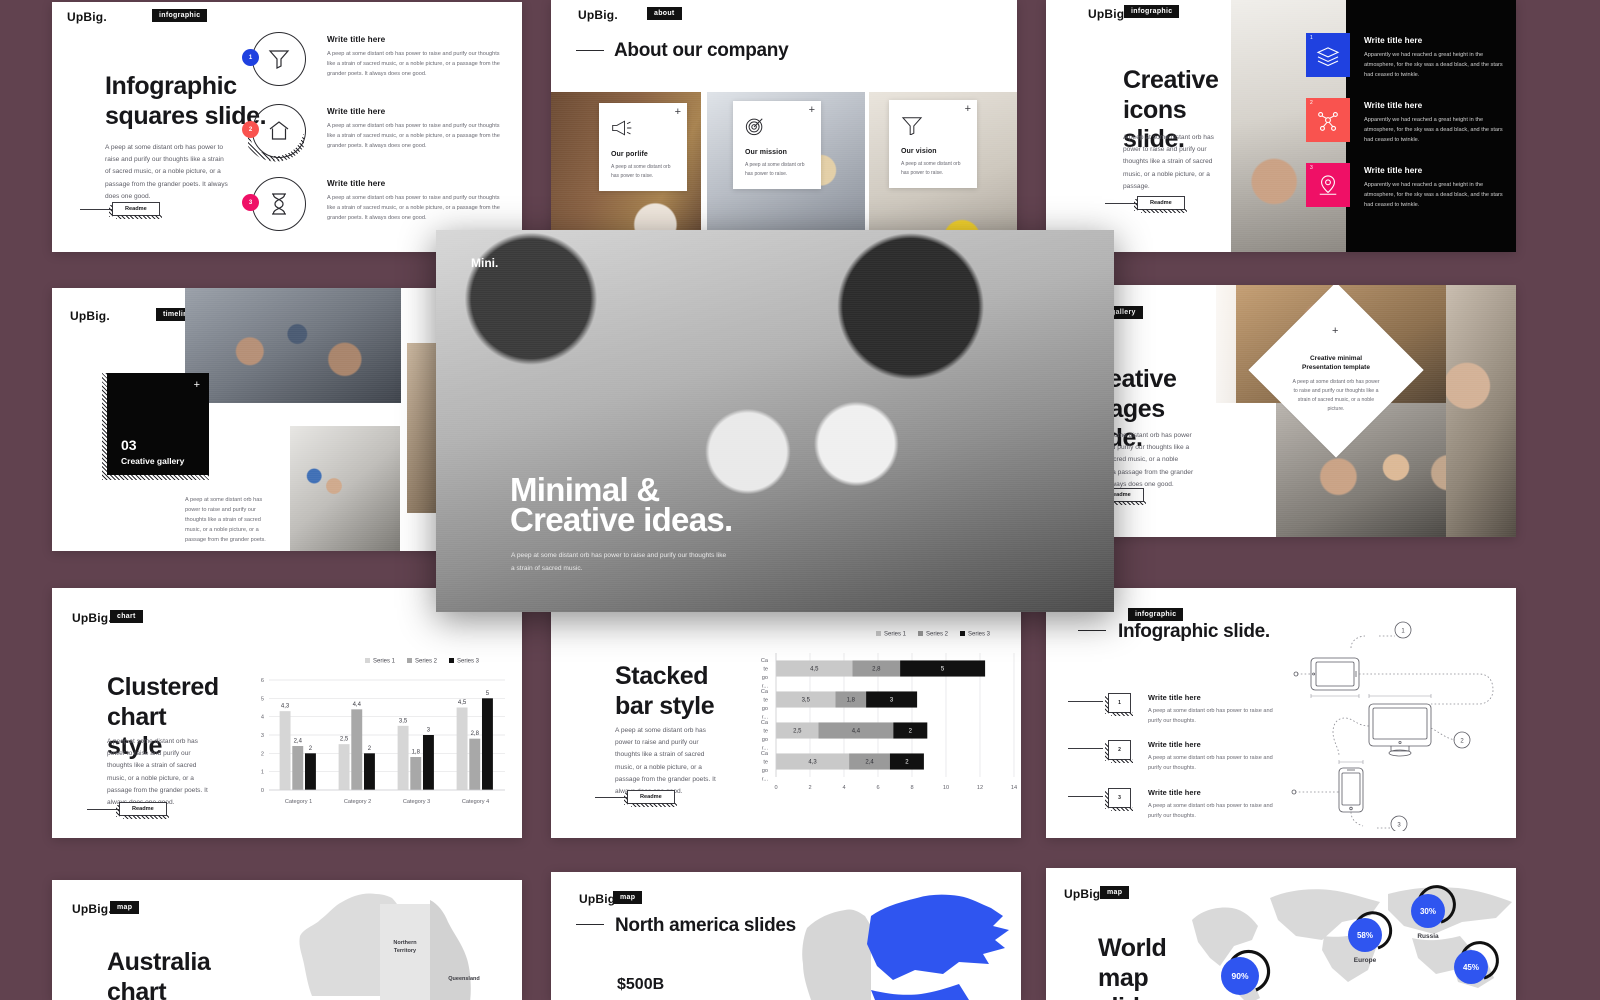 This screenshot has height=1000, width=1600. I want to click on readme-label: Readme, so click(1160, 204).